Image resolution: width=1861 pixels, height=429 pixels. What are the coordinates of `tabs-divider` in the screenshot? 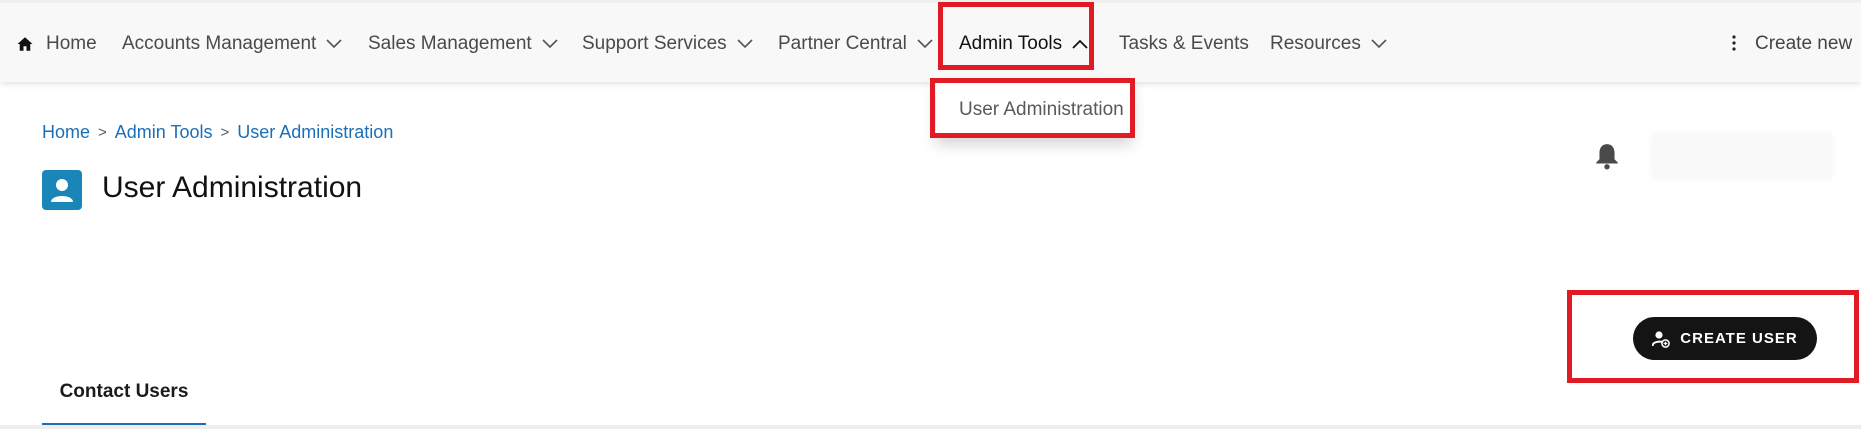 It's located at (930, 427).